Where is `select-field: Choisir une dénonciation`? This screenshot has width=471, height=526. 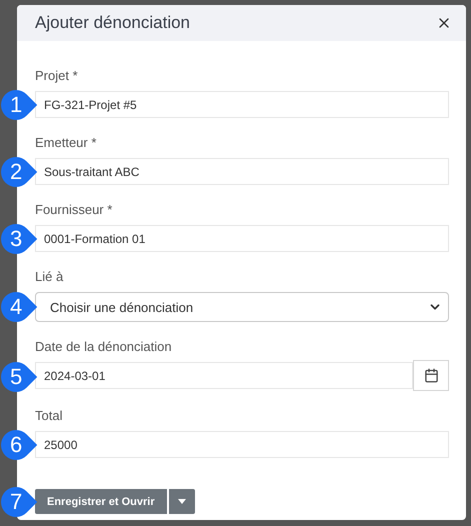
select-field: Choisir une dénonciation is located at coordinates (242, 307).